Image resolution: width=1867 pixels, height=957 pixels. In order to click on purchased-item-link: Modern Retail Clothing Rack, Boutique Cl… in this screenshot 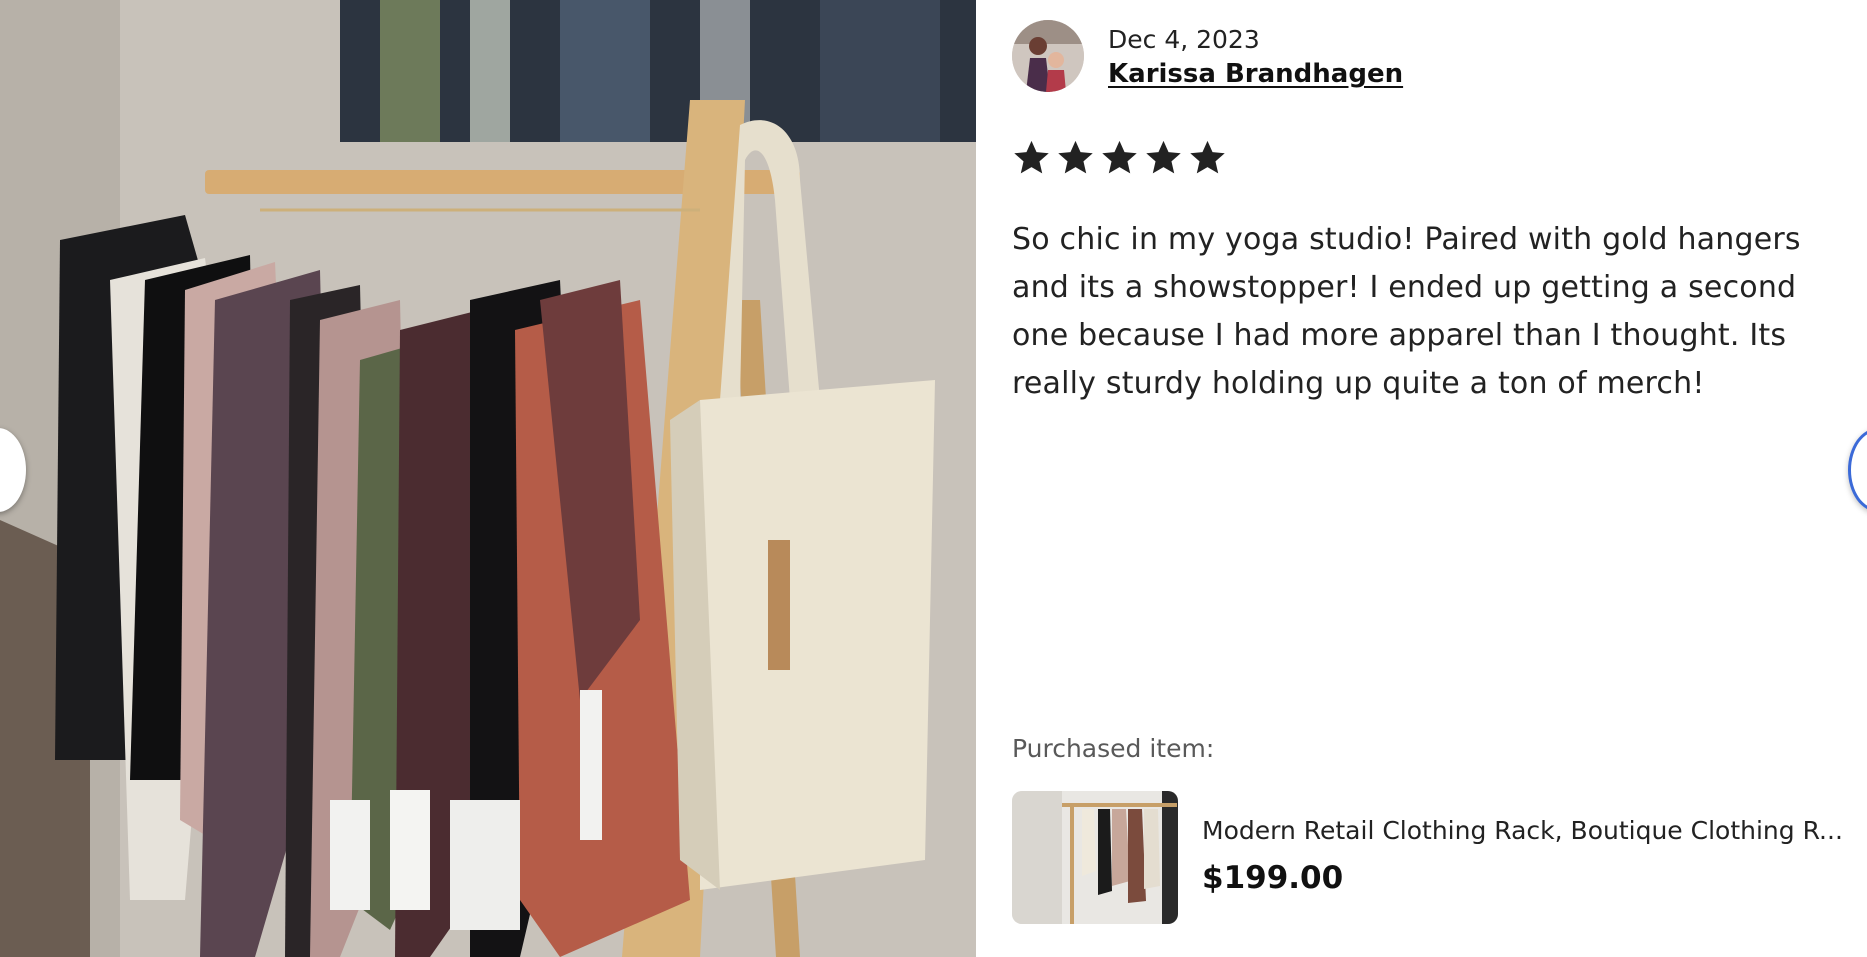, I will do `click(1432, 857)`.